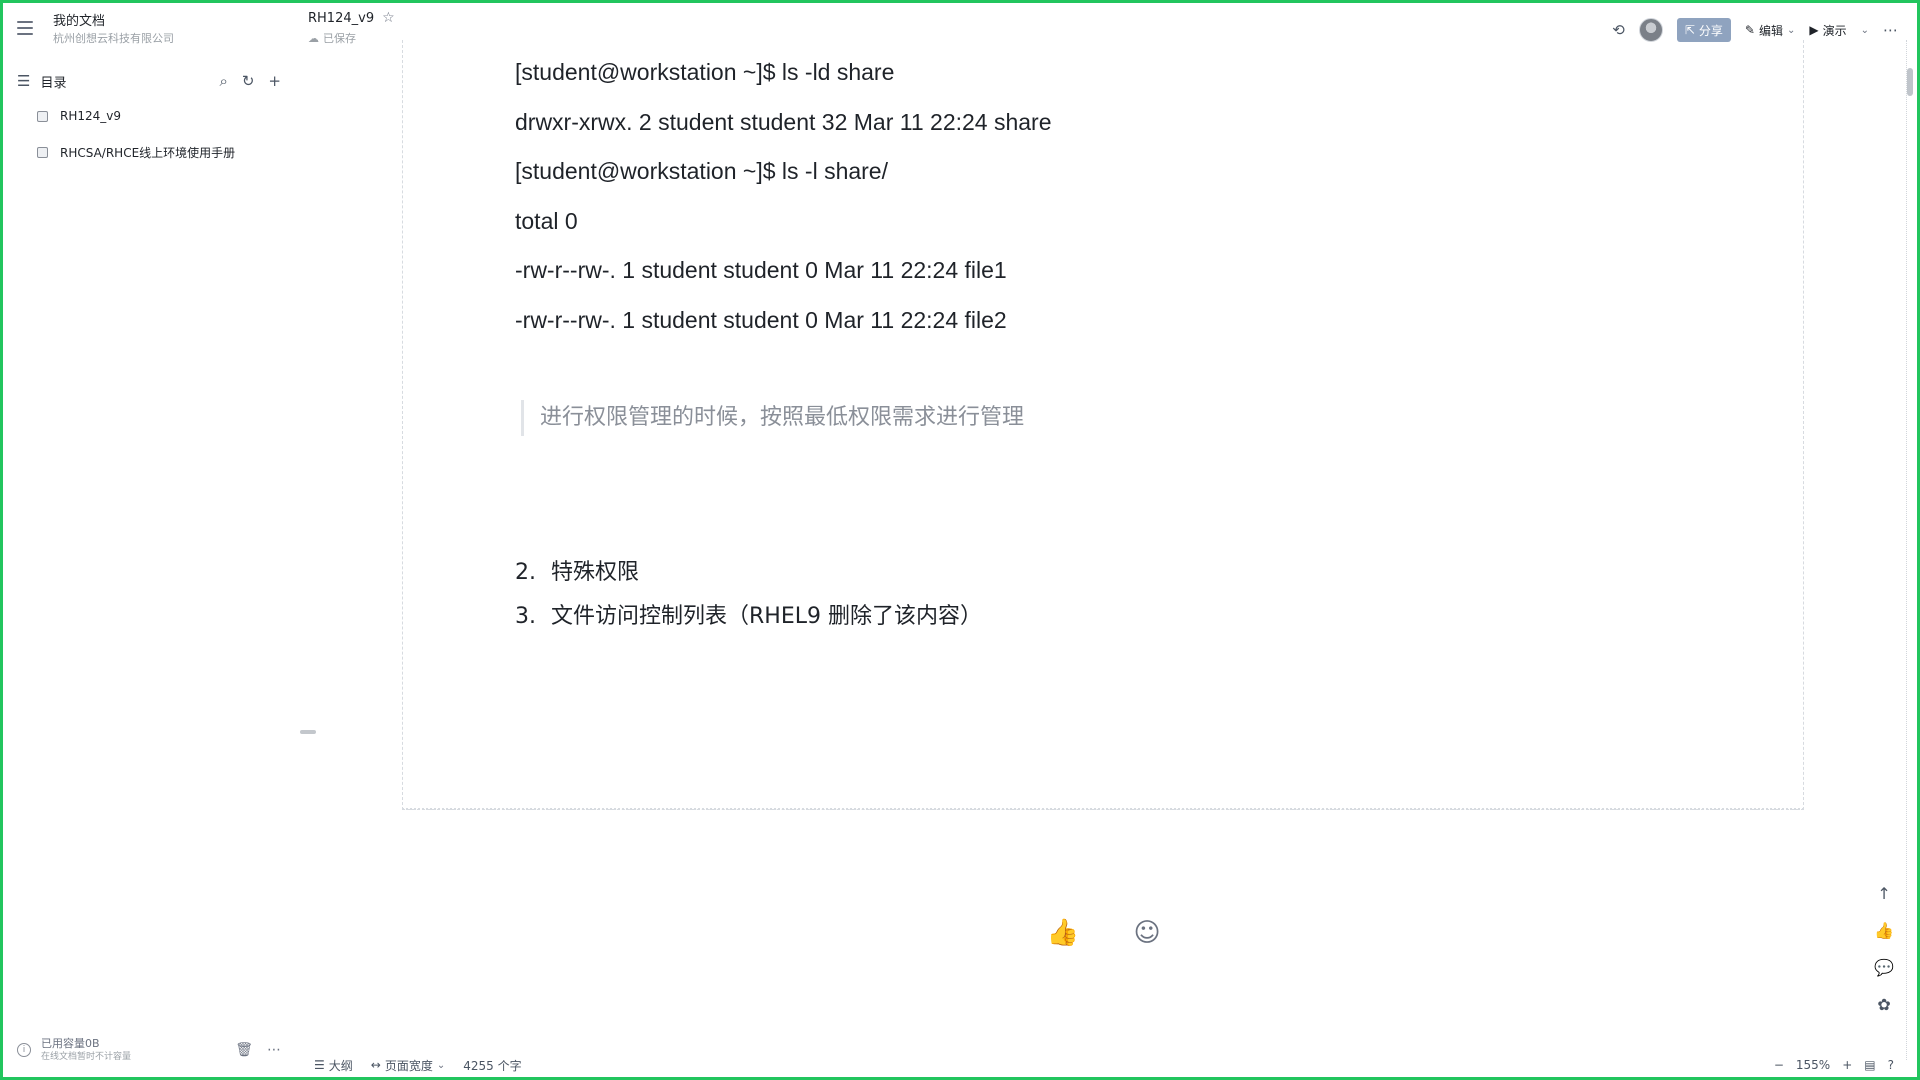  Describe the element at coordinates (388, 18) in the screenshot. I see `star-icon: ☆` at that location.